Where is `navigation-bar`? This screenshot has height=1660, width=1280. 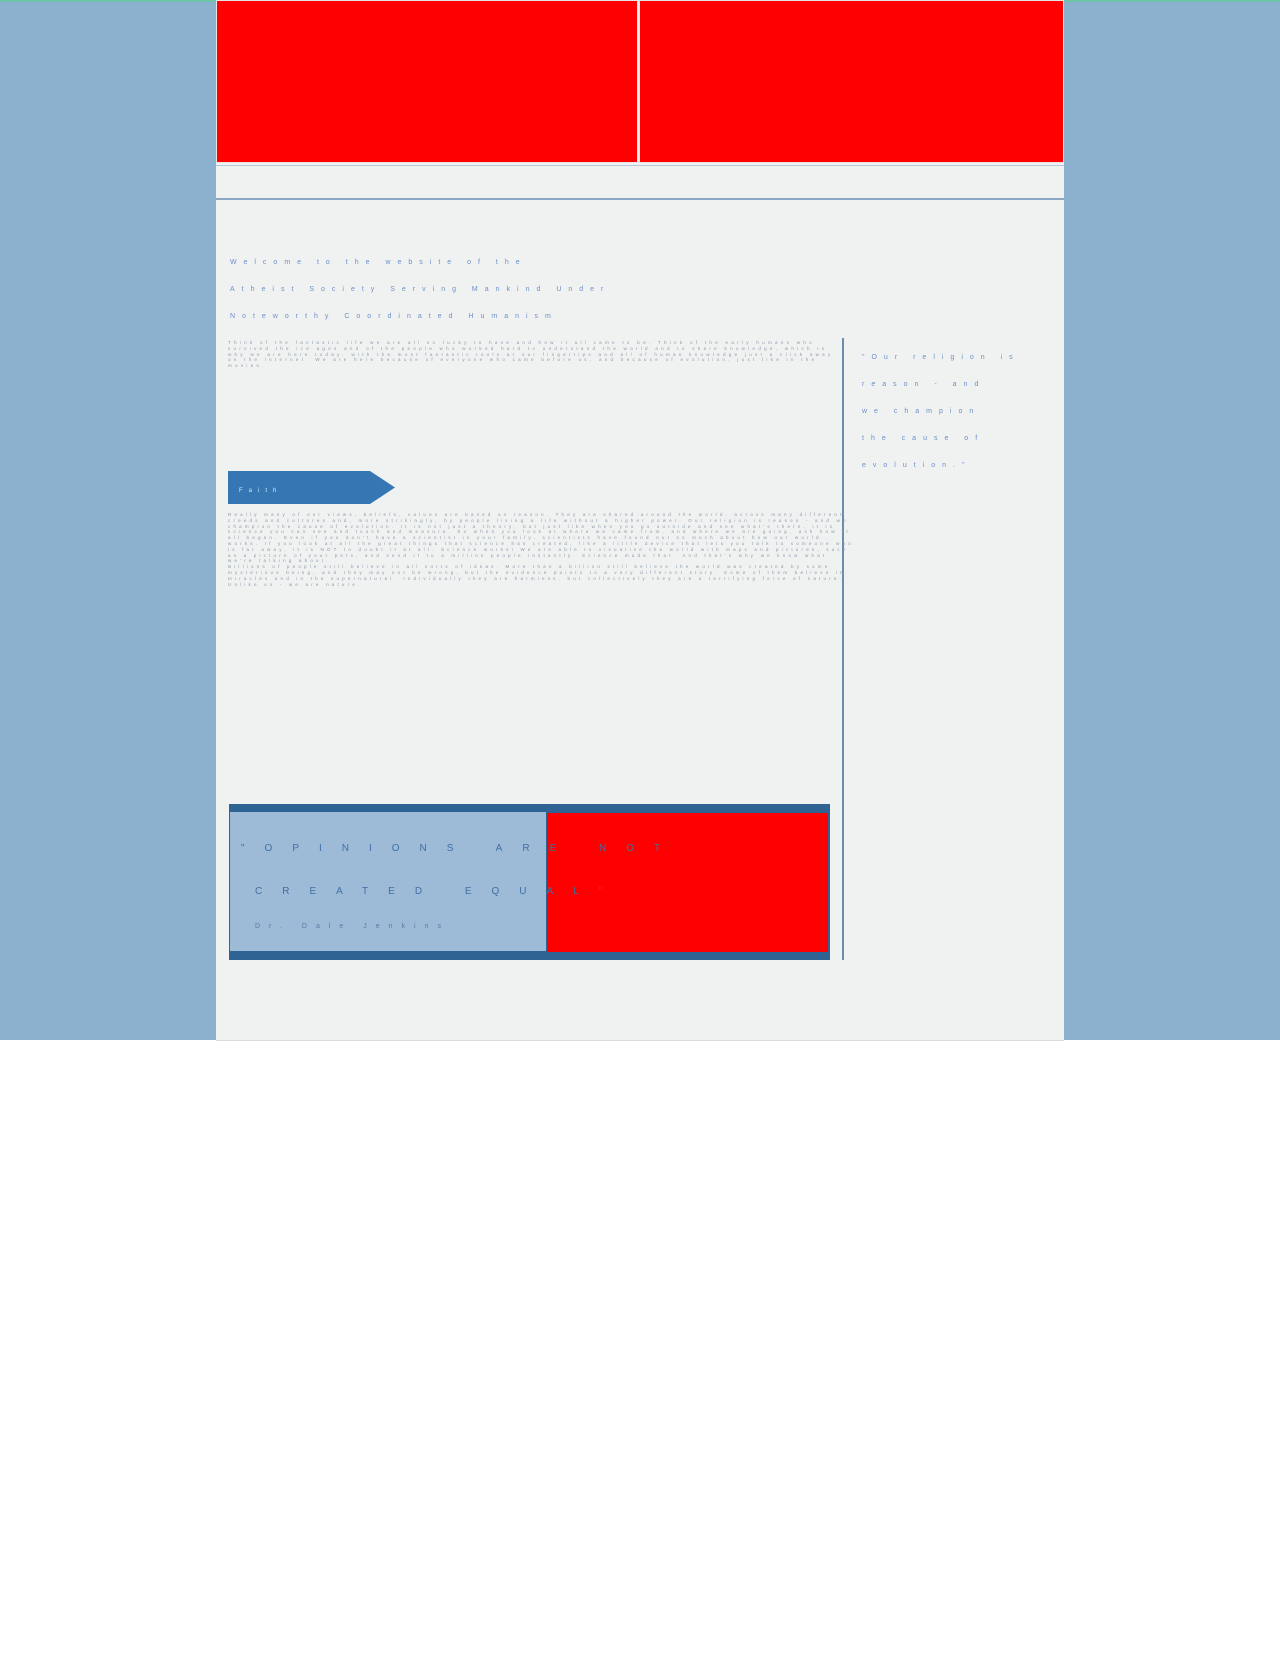 navigation-bar is located at coordinates (640, 182).